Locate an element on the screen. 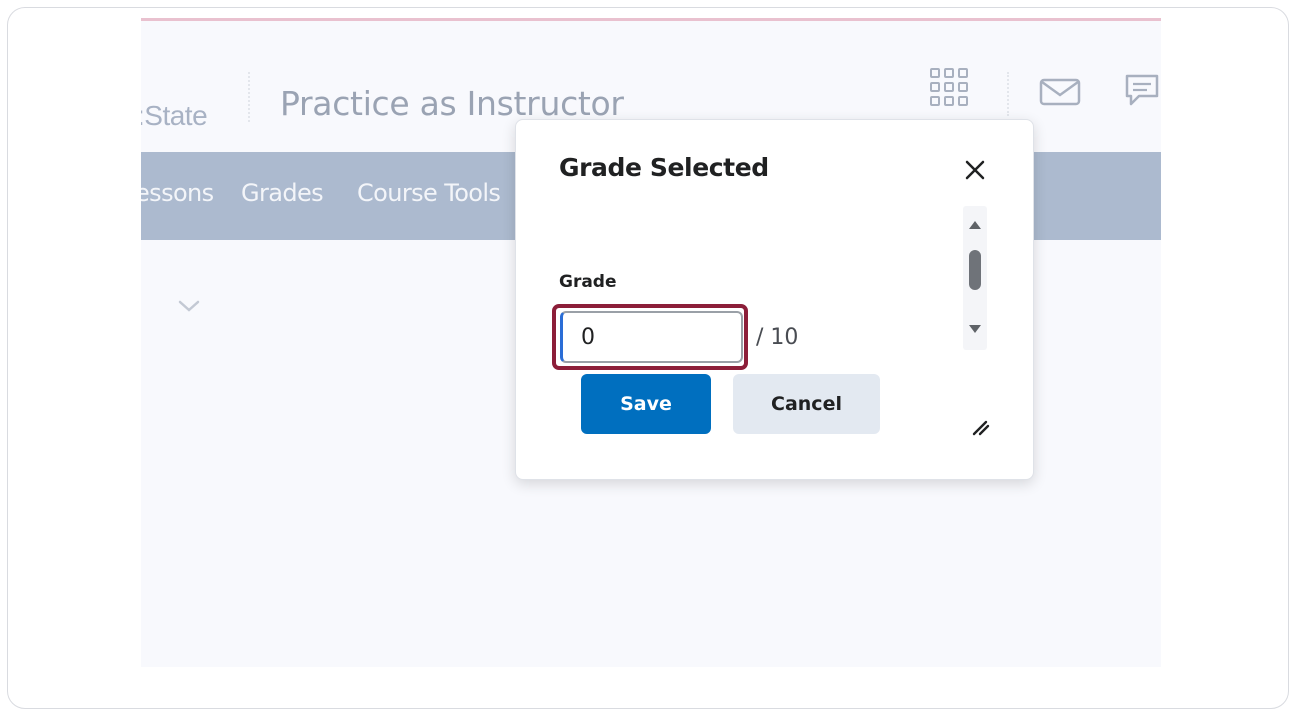 The image size is (1294, 709). top-accent-line is located at coordinates (651, 19).